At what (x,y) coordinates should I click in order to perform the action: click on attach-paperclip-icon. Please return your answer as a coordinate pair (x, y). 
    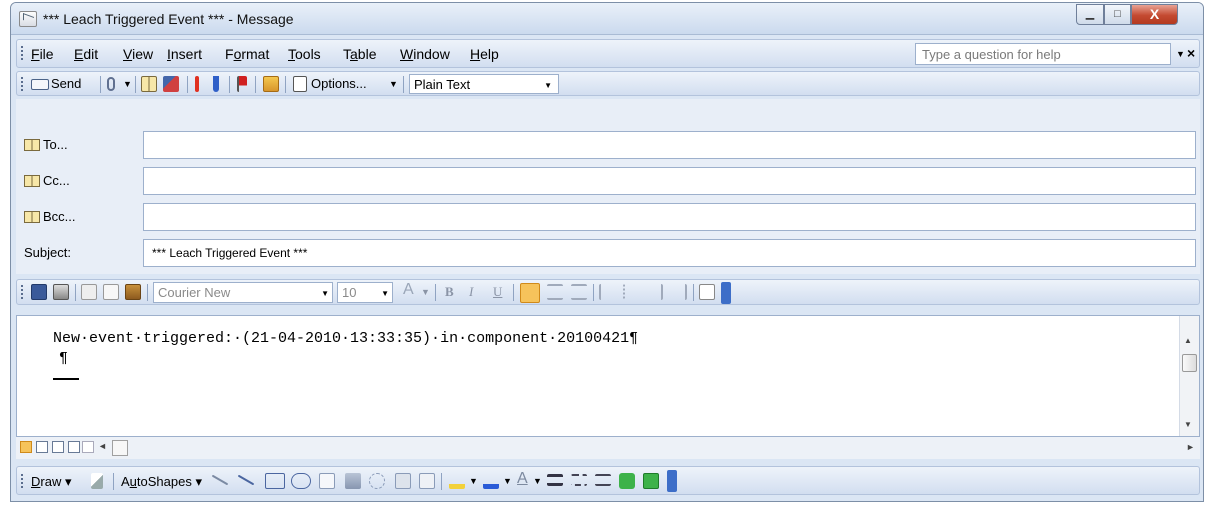
    Looking at the image, I should click on (111, 84).